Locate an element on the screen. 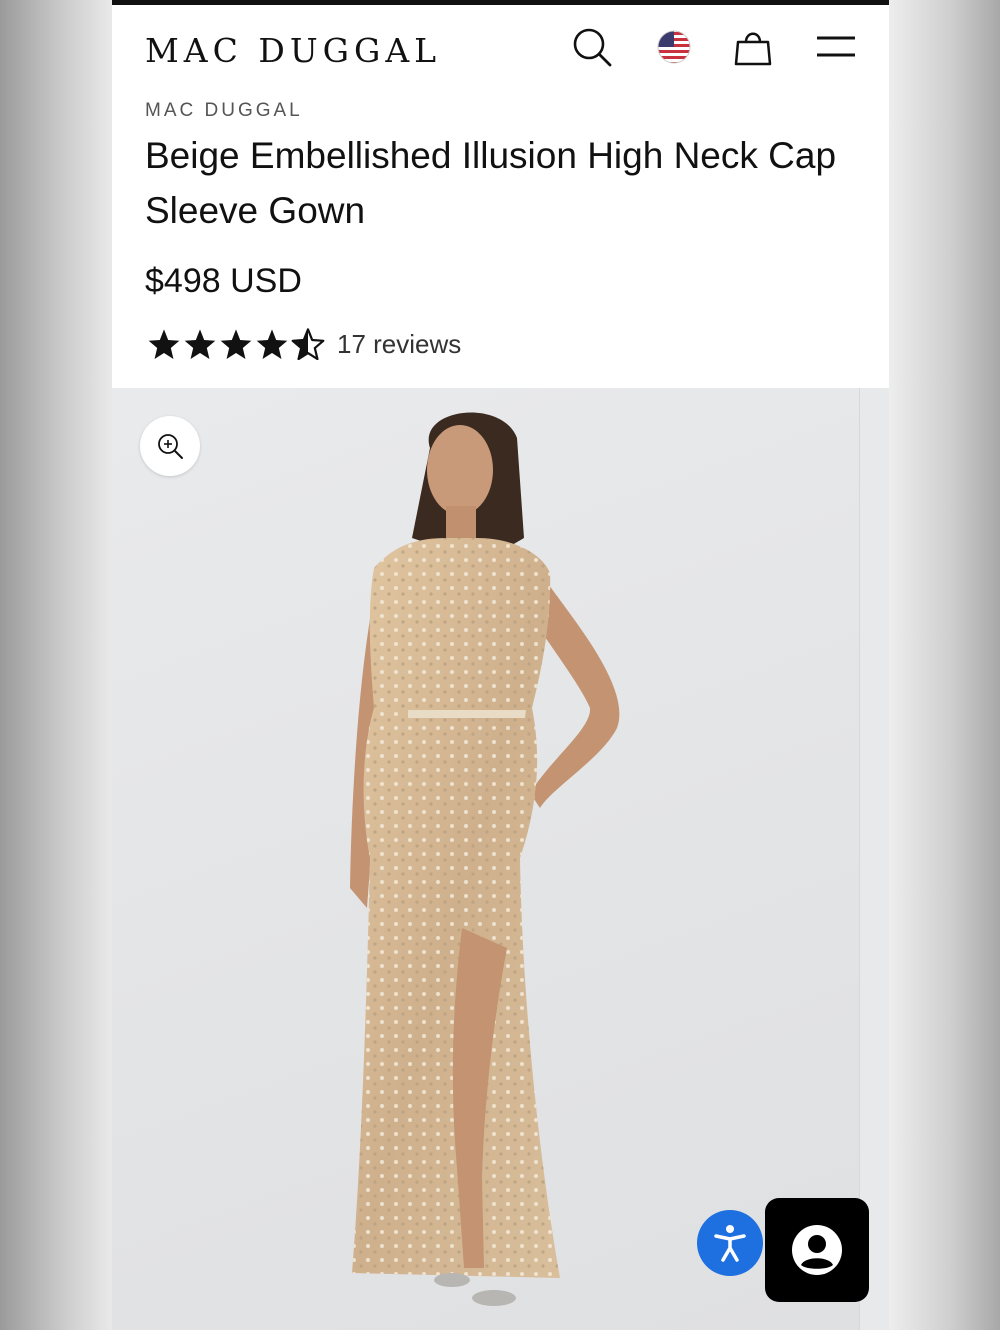 The height and width of the screenshot is (1330, 1000). accessibility-button is located at coordinates (730, 1243).